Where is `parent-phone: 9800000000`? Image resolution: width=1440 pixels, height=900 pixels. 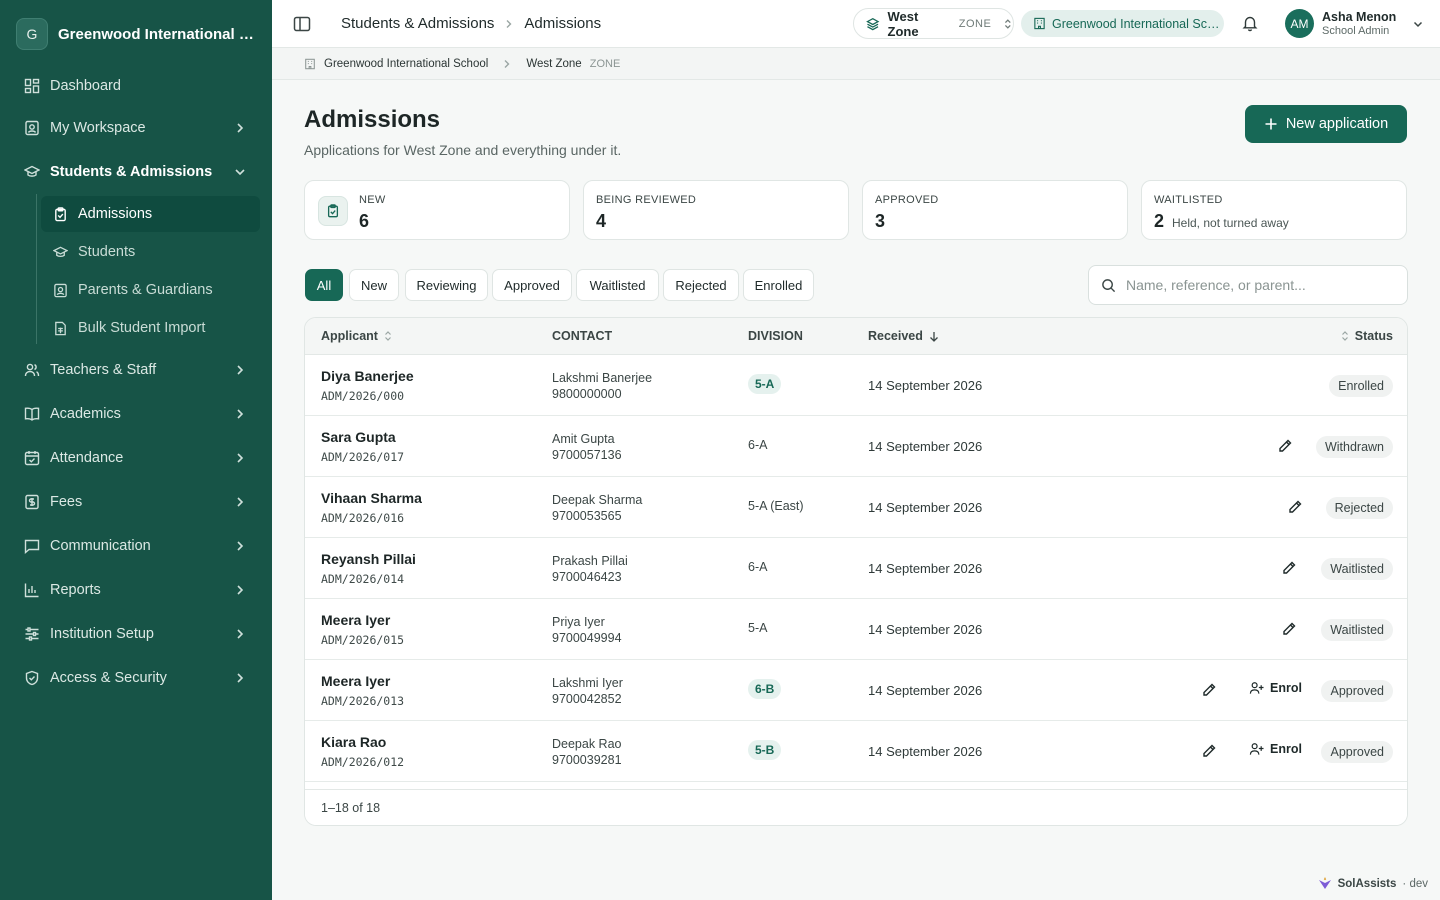
parent-phone: 9800000000 is located at coordinates (587, 394).